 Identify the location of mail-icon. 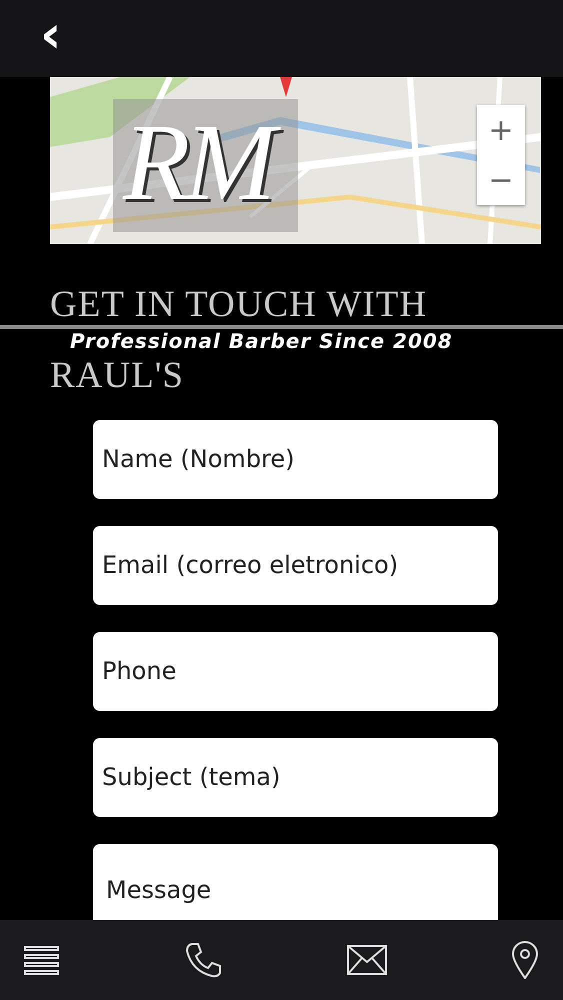
(366, 960).